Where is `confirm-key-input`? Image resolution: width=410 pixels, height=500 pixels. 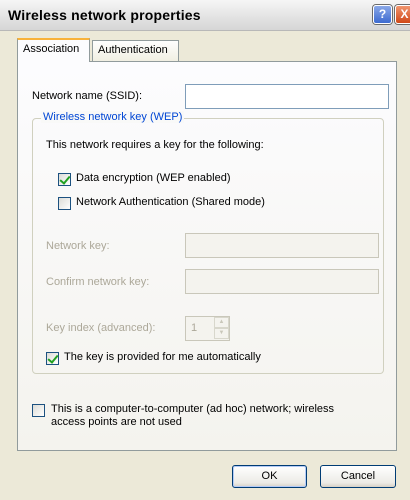
confirm-key-input is located at coordinates (282, 281).